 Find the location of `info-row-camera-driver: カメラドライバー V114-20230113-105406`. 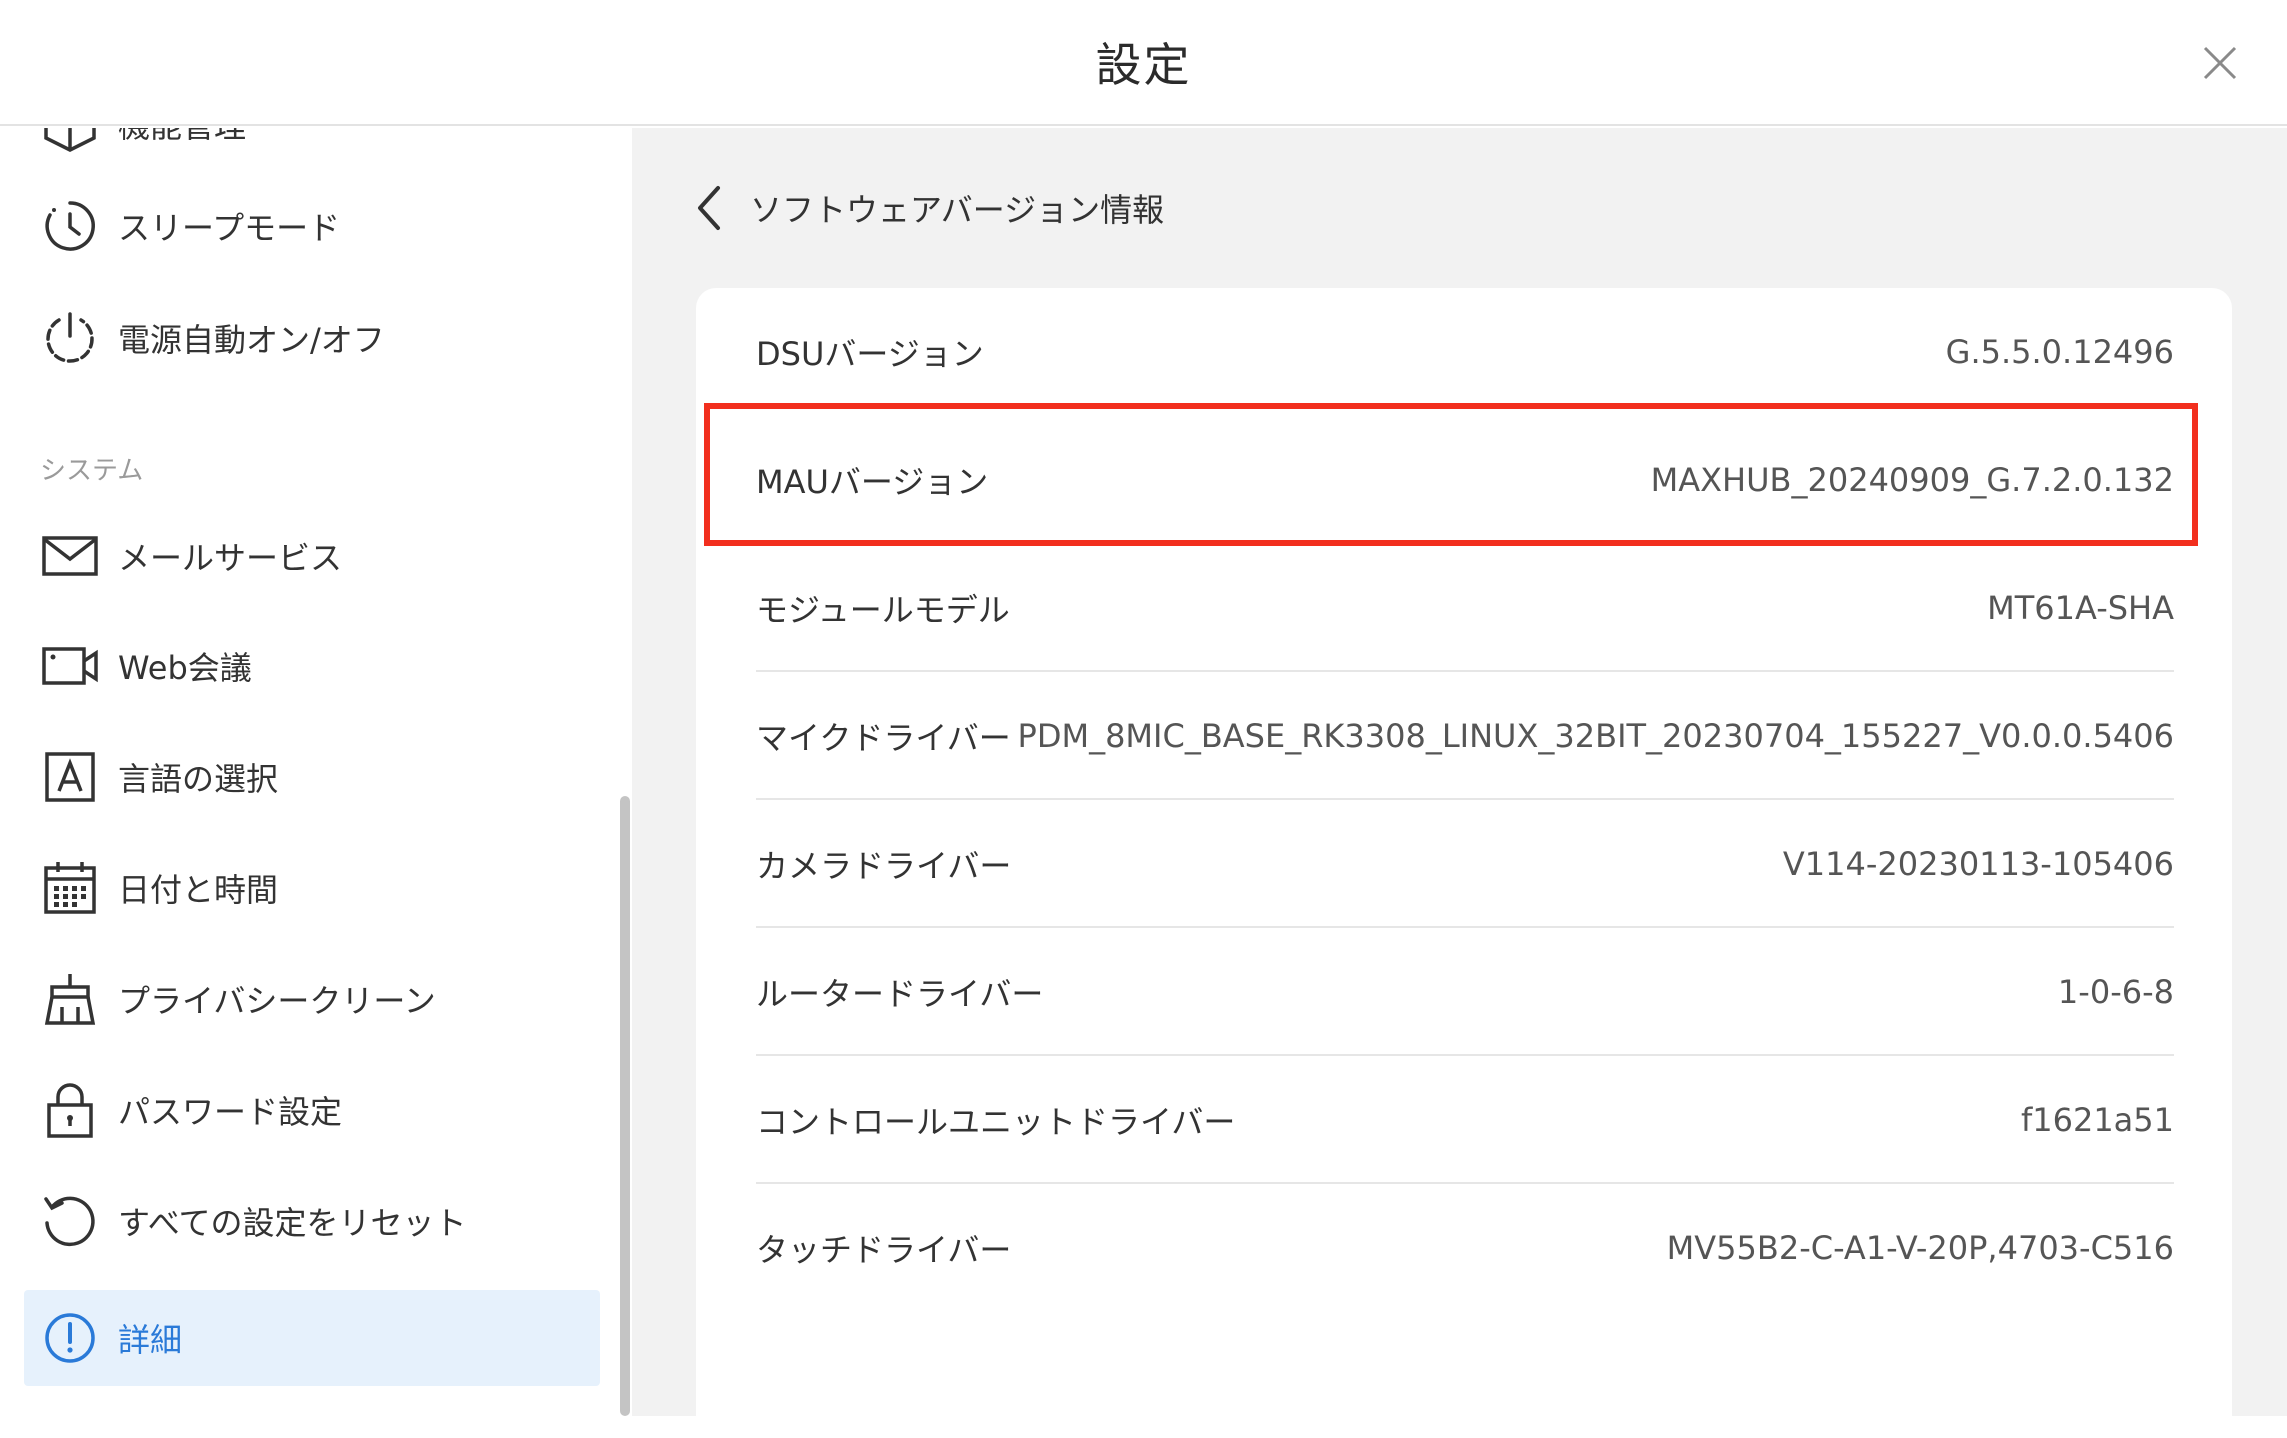

info-row-camera-driver: カメラドライバー V114-20230113-105406 is located at coordinates (1465, 864).